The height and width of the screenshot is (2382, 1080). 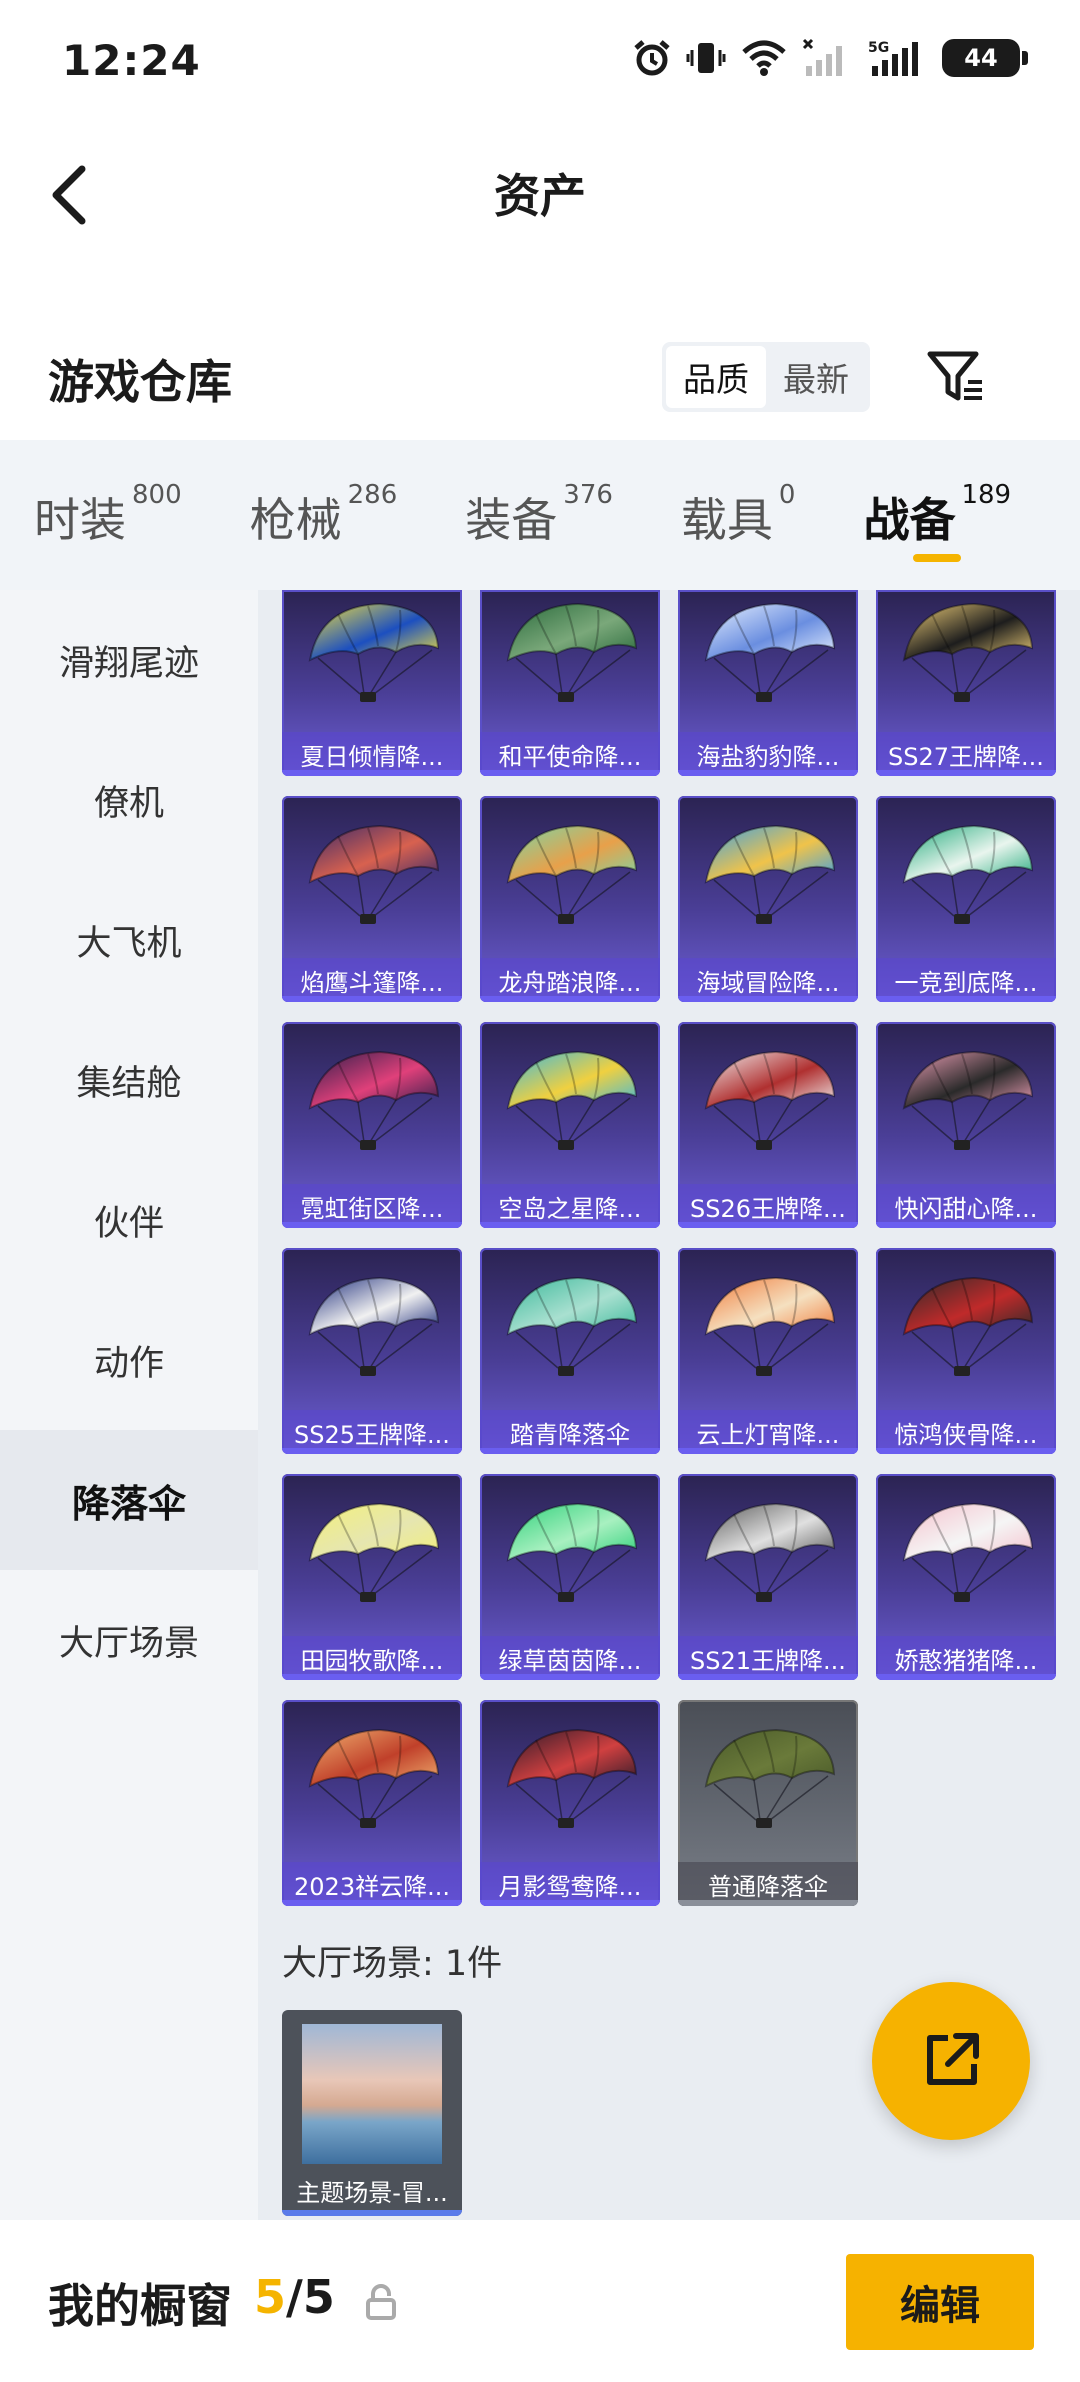 I want to click on share-button, so click(x=951, y=2061).